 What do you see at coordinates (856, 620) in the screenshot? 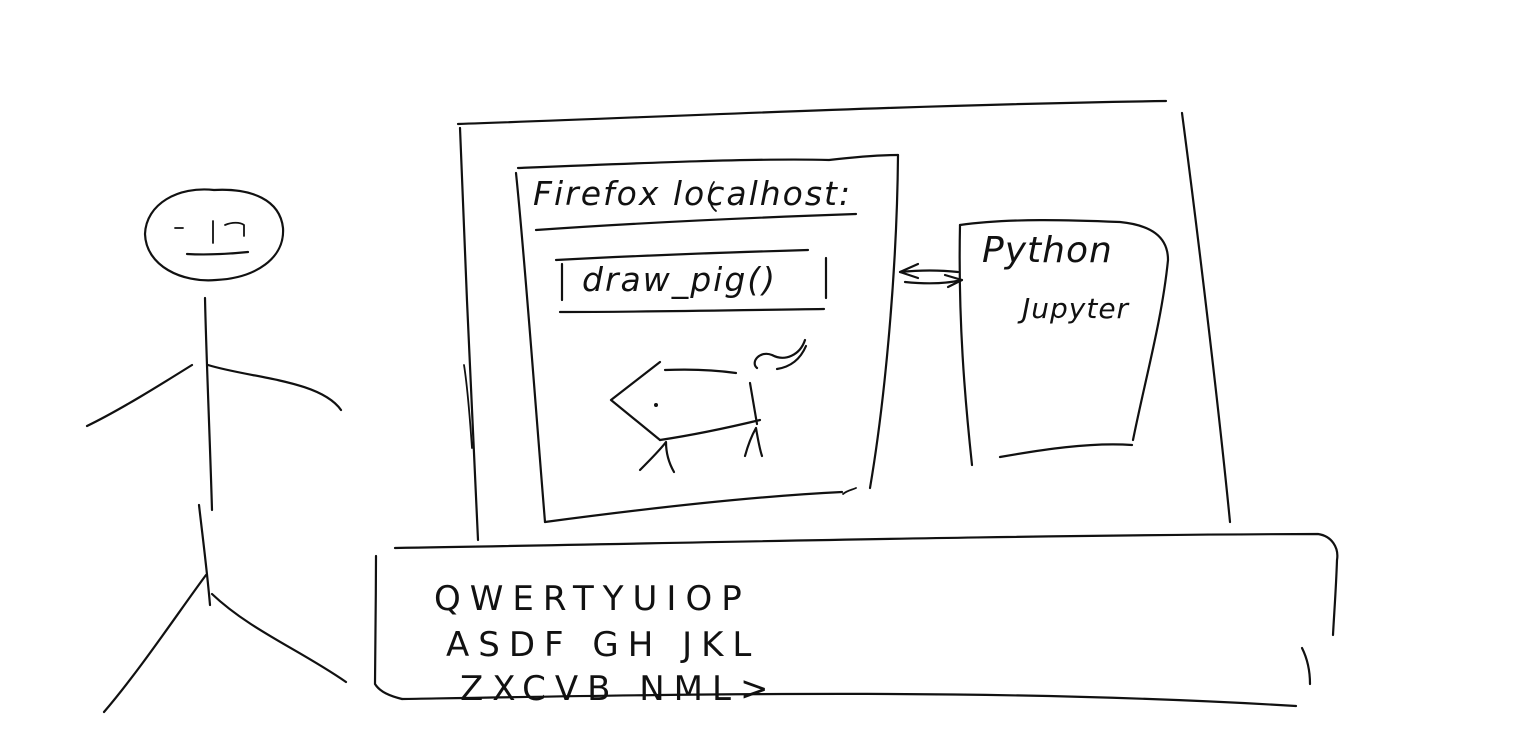
I see `keyboard: QWERTYUIOP ASDF GH JKL ZXCVB NML>` at bounding box center [856, 620].